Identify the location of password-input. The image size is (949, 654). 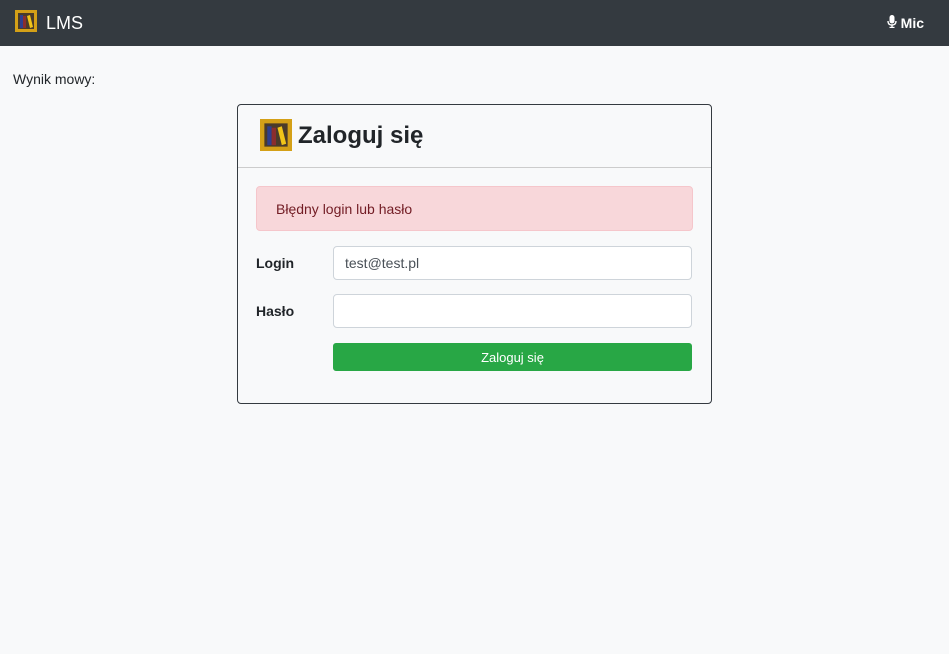
(512, 311).